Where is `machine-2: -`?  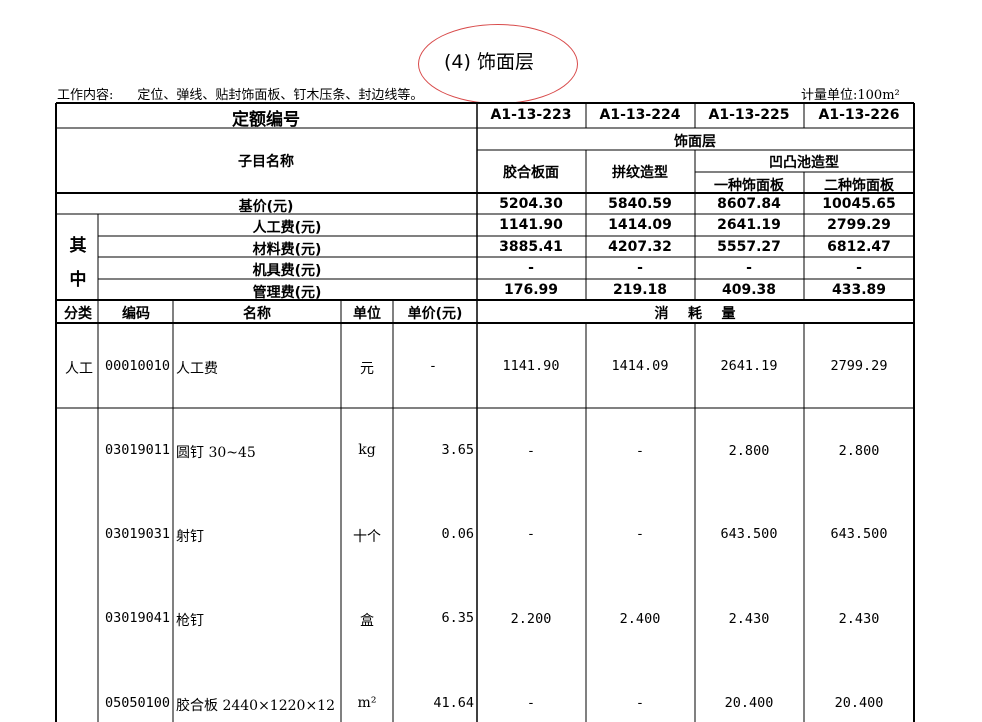 machine-2: - is located at coordinates (640, 268).